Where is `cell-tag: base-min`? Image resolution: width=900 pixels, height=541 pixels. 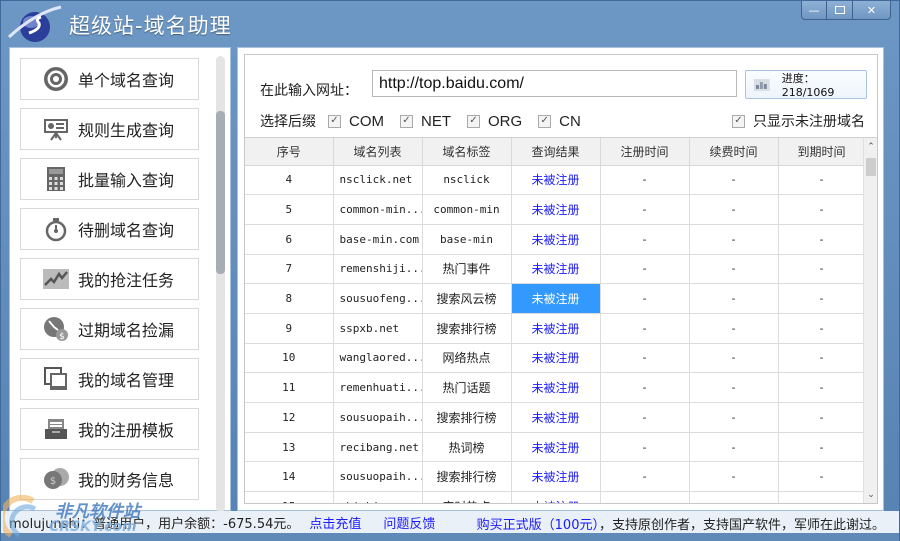
cell-tag: base-min is located at coordinates (467, 239).